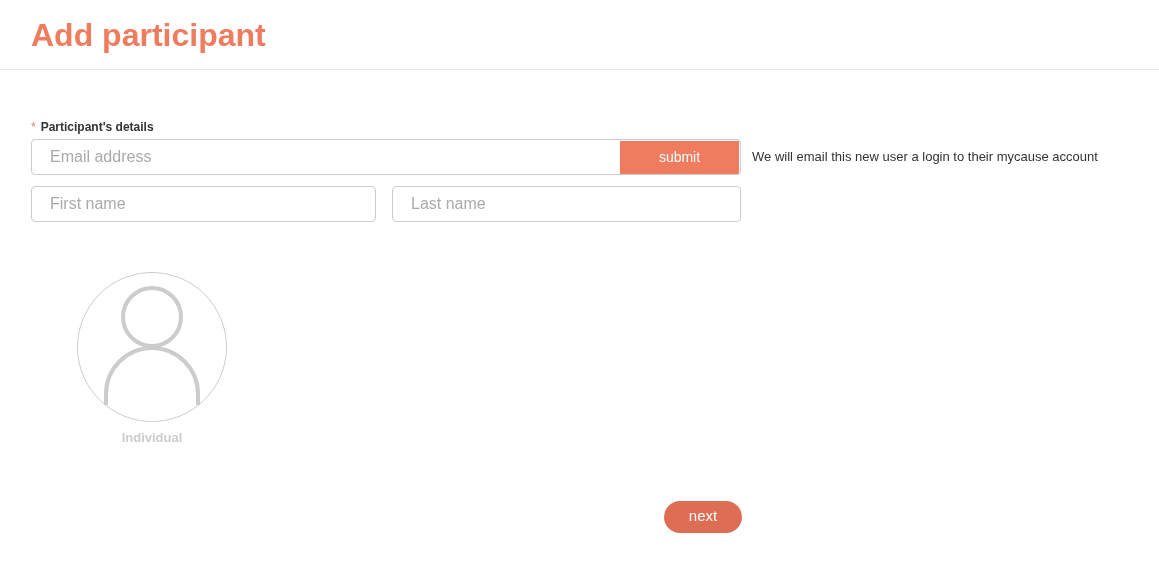  I want to click on next-button: next, so click(703, 516).